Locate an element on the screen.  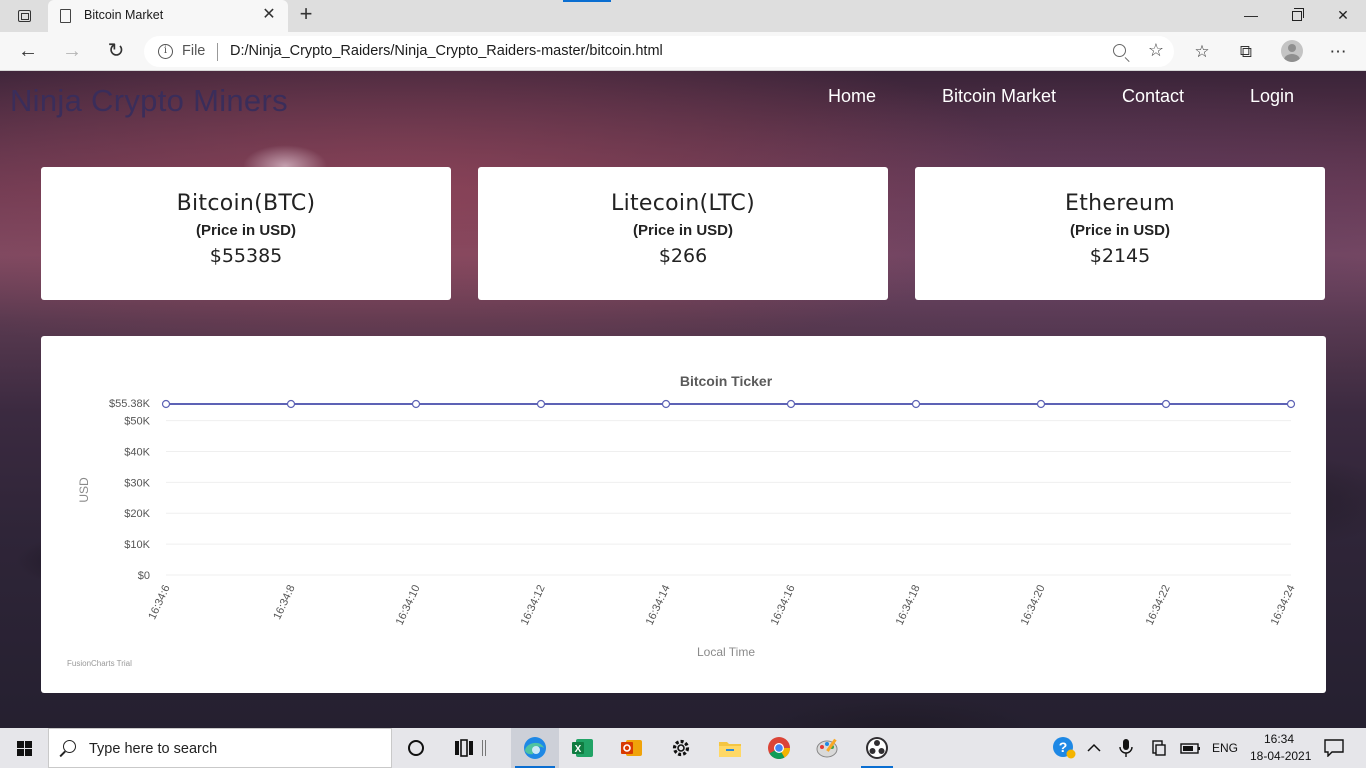
x-tick-label: 16:34:6 is located at coordinates (159, 602).